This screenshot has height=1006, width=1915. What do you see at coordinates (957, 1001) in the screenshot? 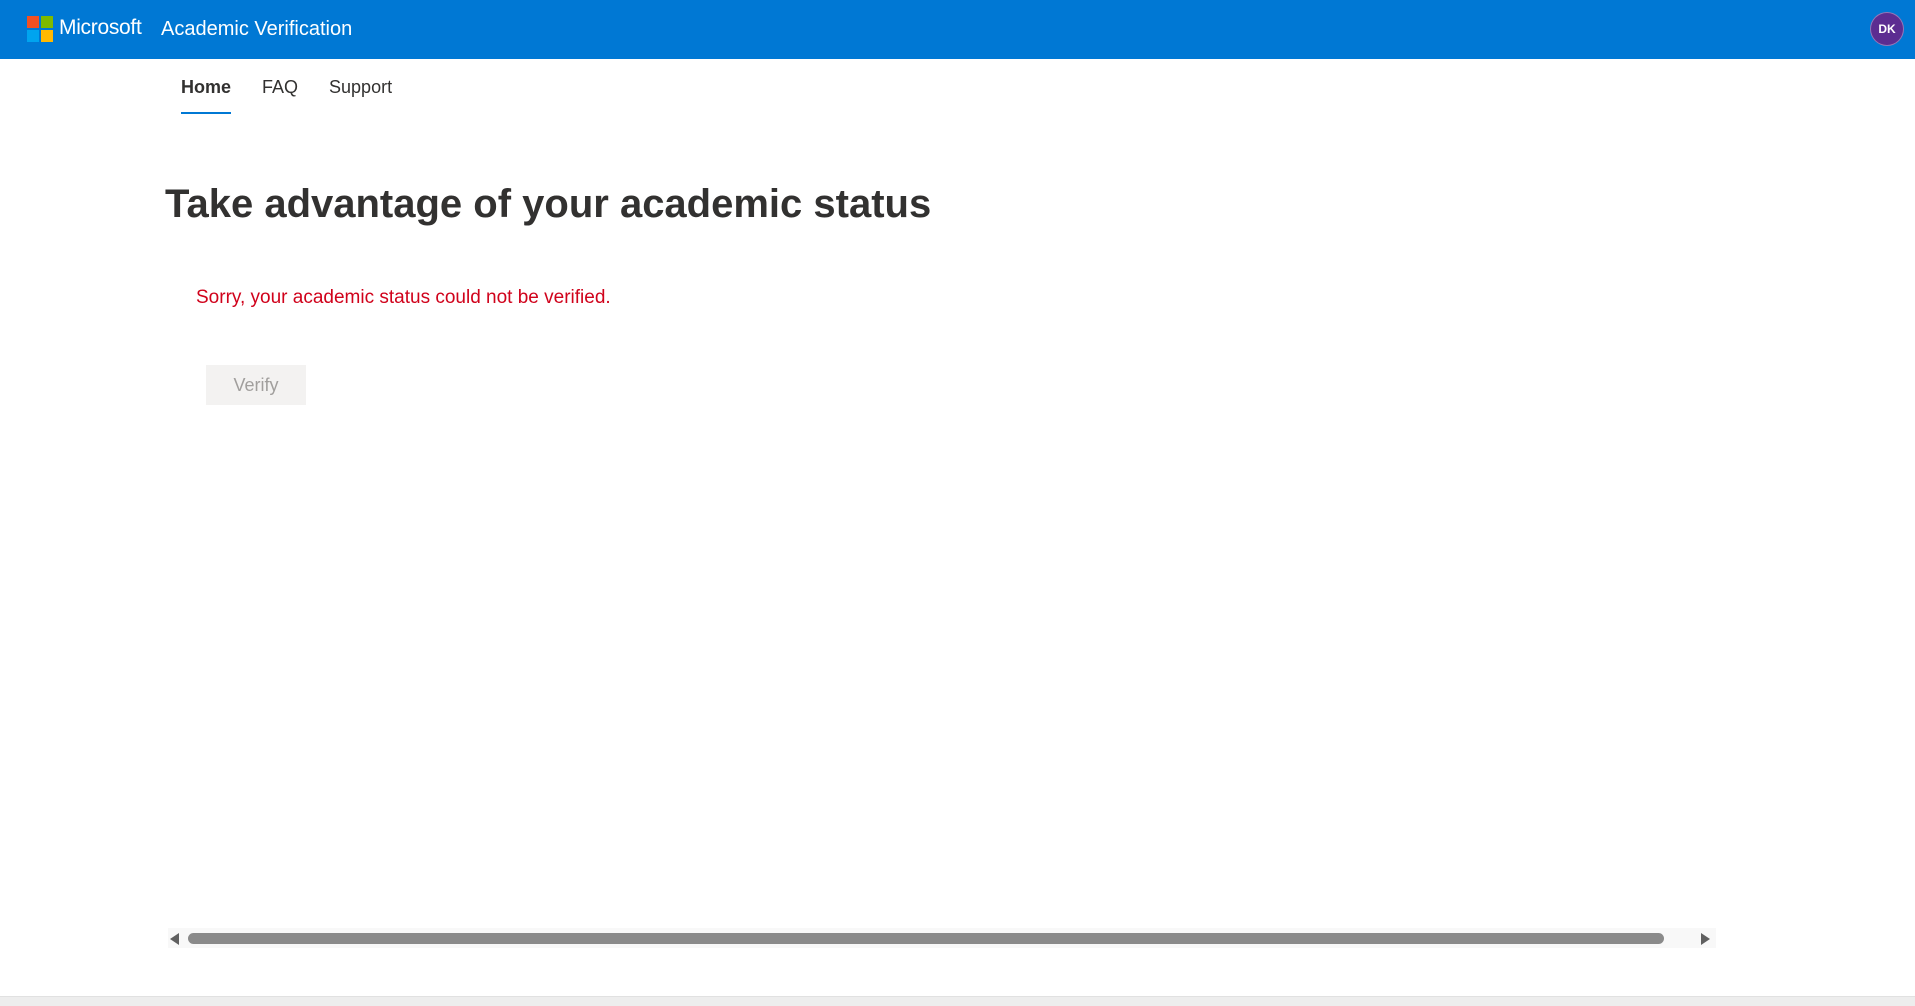
I see `bottom-strip` at bounding box center [957, 1001].